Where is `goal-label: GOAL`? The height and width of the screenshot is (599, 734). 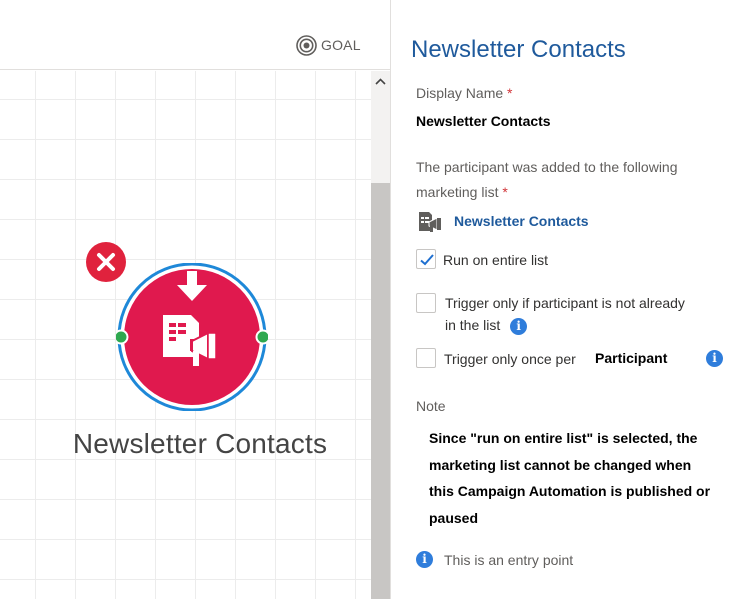 goal-label: GOAL is located at coordinates (341, 45).